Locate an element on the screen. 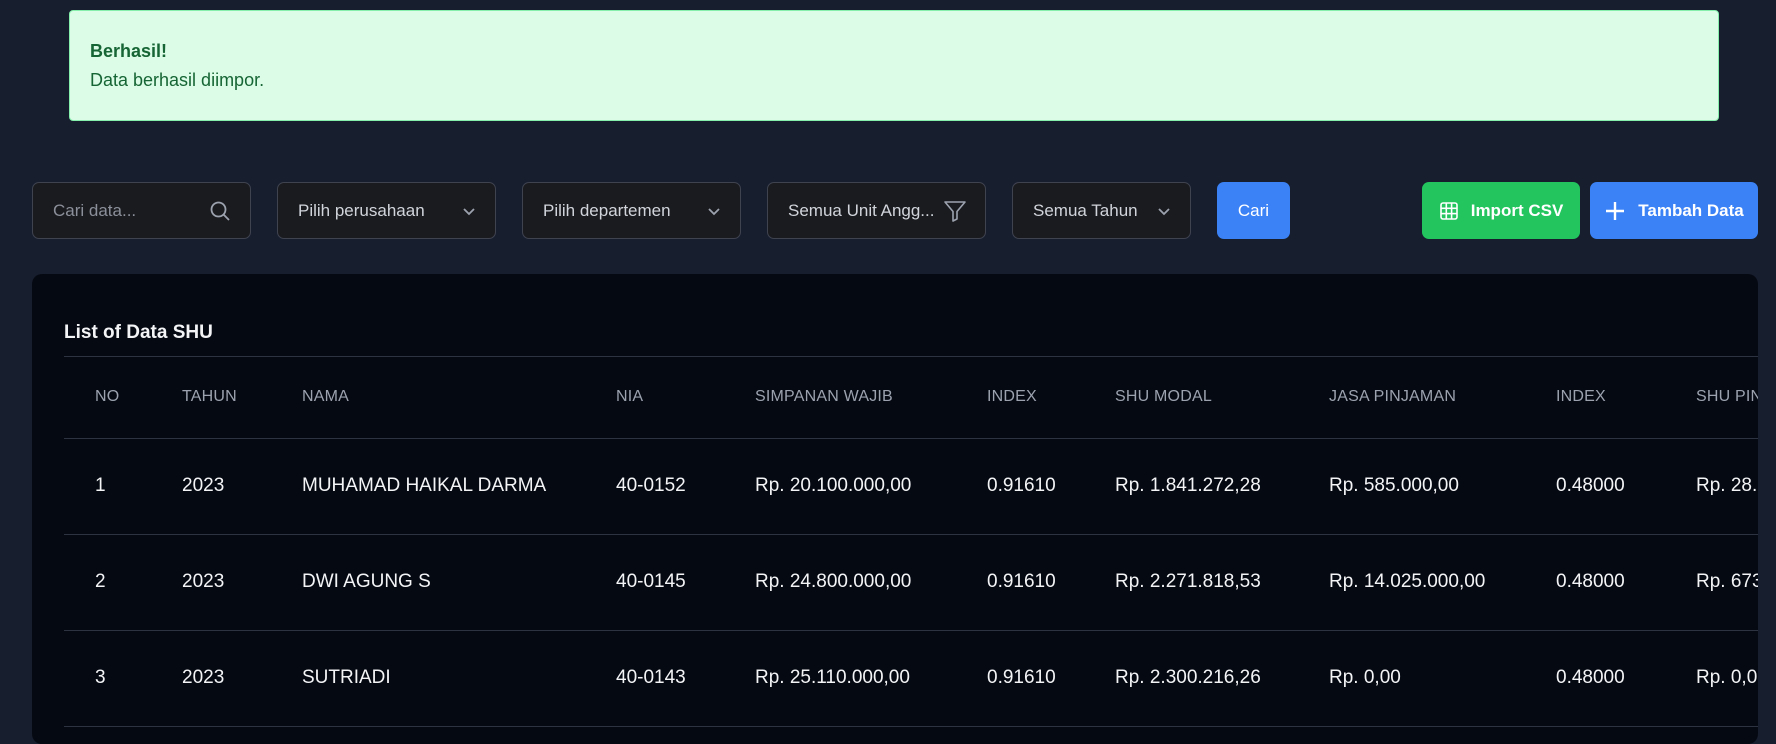 The height and width of the screenshot is (744, 1776). table-cell: Rp. 25.110.000,00 is located at coordinates (871, 678).